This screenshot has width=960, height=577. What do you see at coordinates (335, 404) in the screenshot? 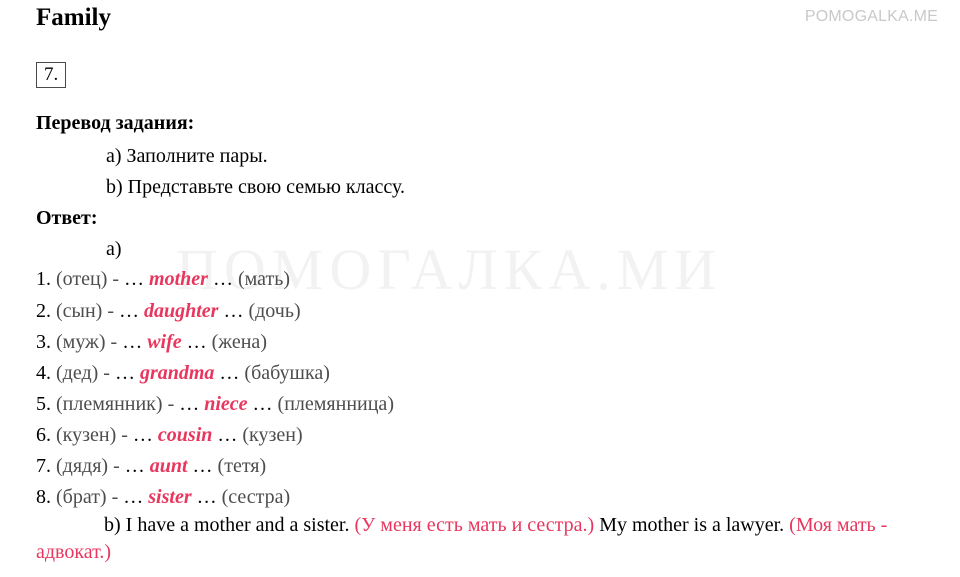
I see `pair-translation: (племянница)` at bounding box center [335, 404].